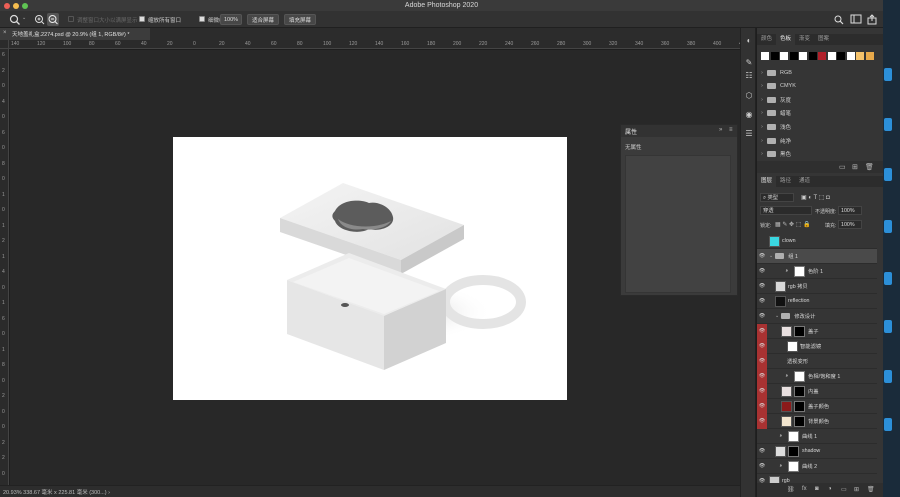 Image resolution: width=900 pixels, height=497 pixels. Describe the element at coordinates (842, 167) in the screenshot. I see `new-group-icon: ▭` at that location.